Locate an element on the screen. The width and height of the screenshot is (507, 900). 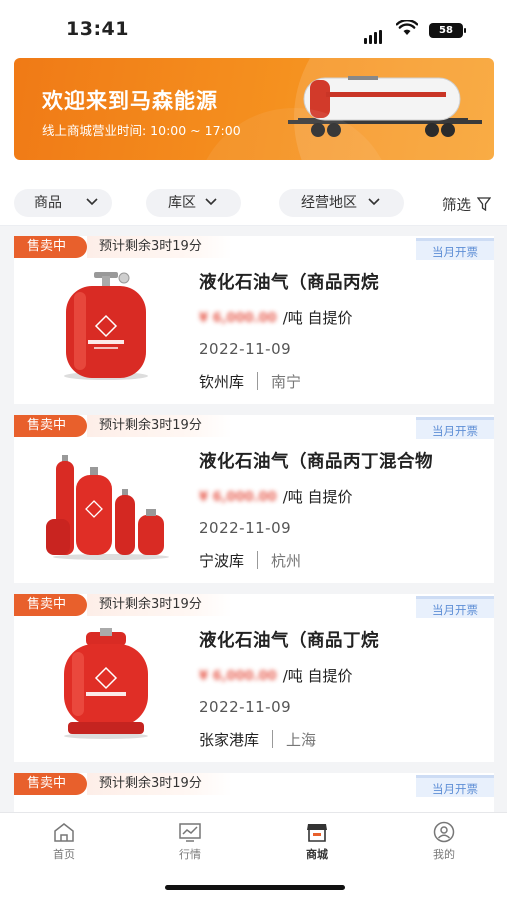
product-name: 液化石油气（商品丙丁混合物 is located at coordinates (316, 462).